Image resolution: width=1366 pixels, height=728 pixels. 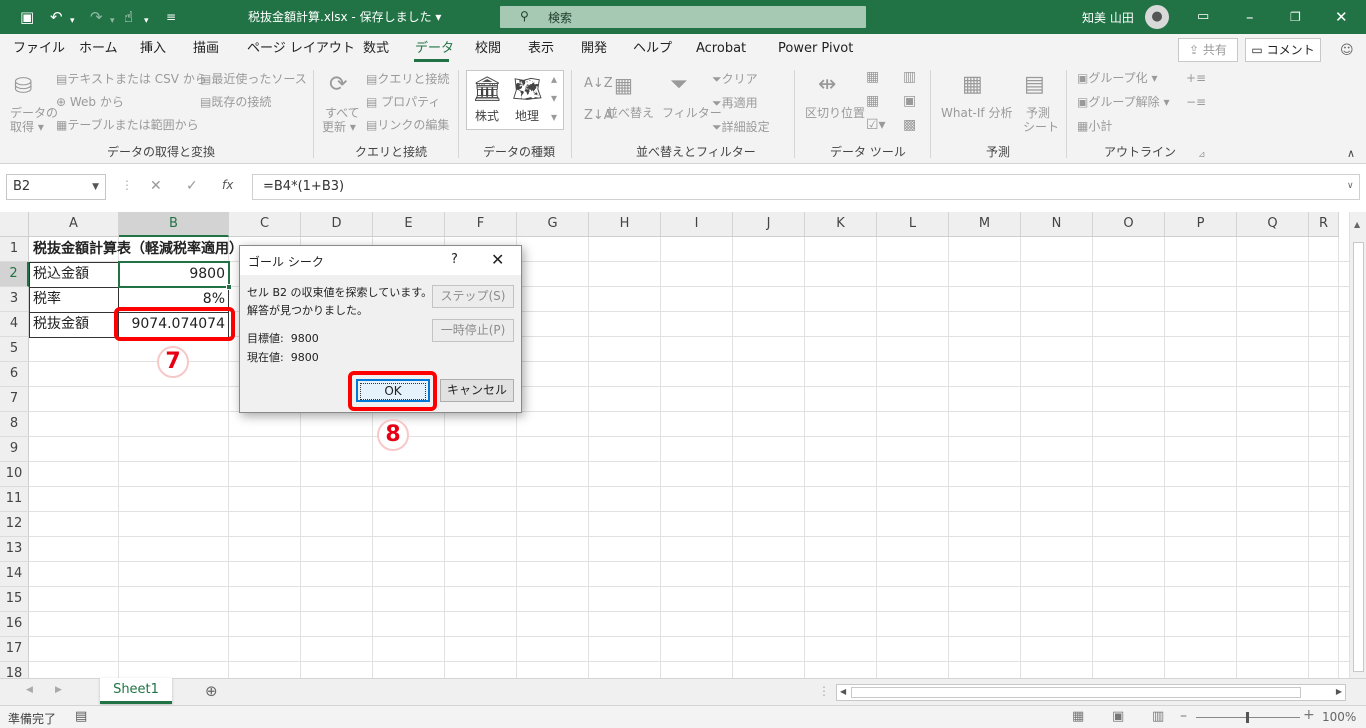 What do you see at coordinates (1157, 17) in the screenshot?
I see `user-avatar-icon: ●` at bounding box center [1157, 17].